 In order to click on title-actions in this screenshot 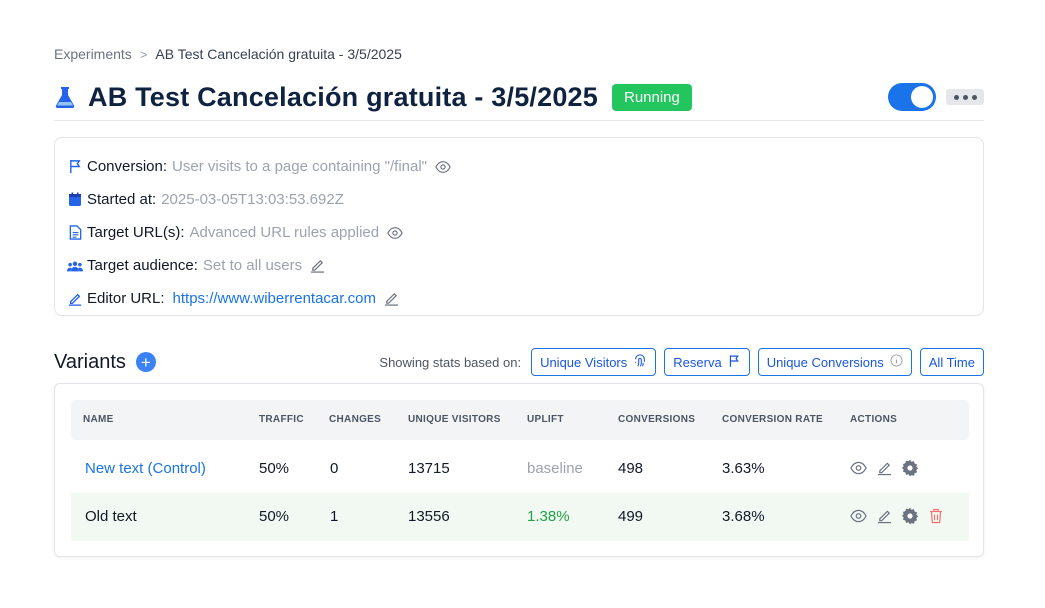, I will do `click(936, 97)`.